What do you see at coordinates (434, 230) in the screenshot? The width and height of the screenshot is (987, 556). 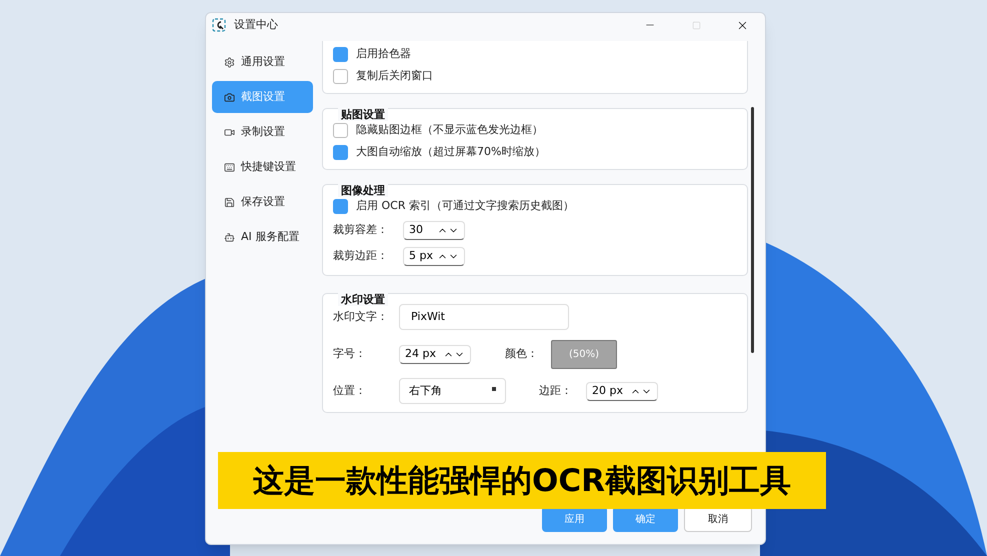 I see `spin-box: 30` at bounding box center [434, 230].